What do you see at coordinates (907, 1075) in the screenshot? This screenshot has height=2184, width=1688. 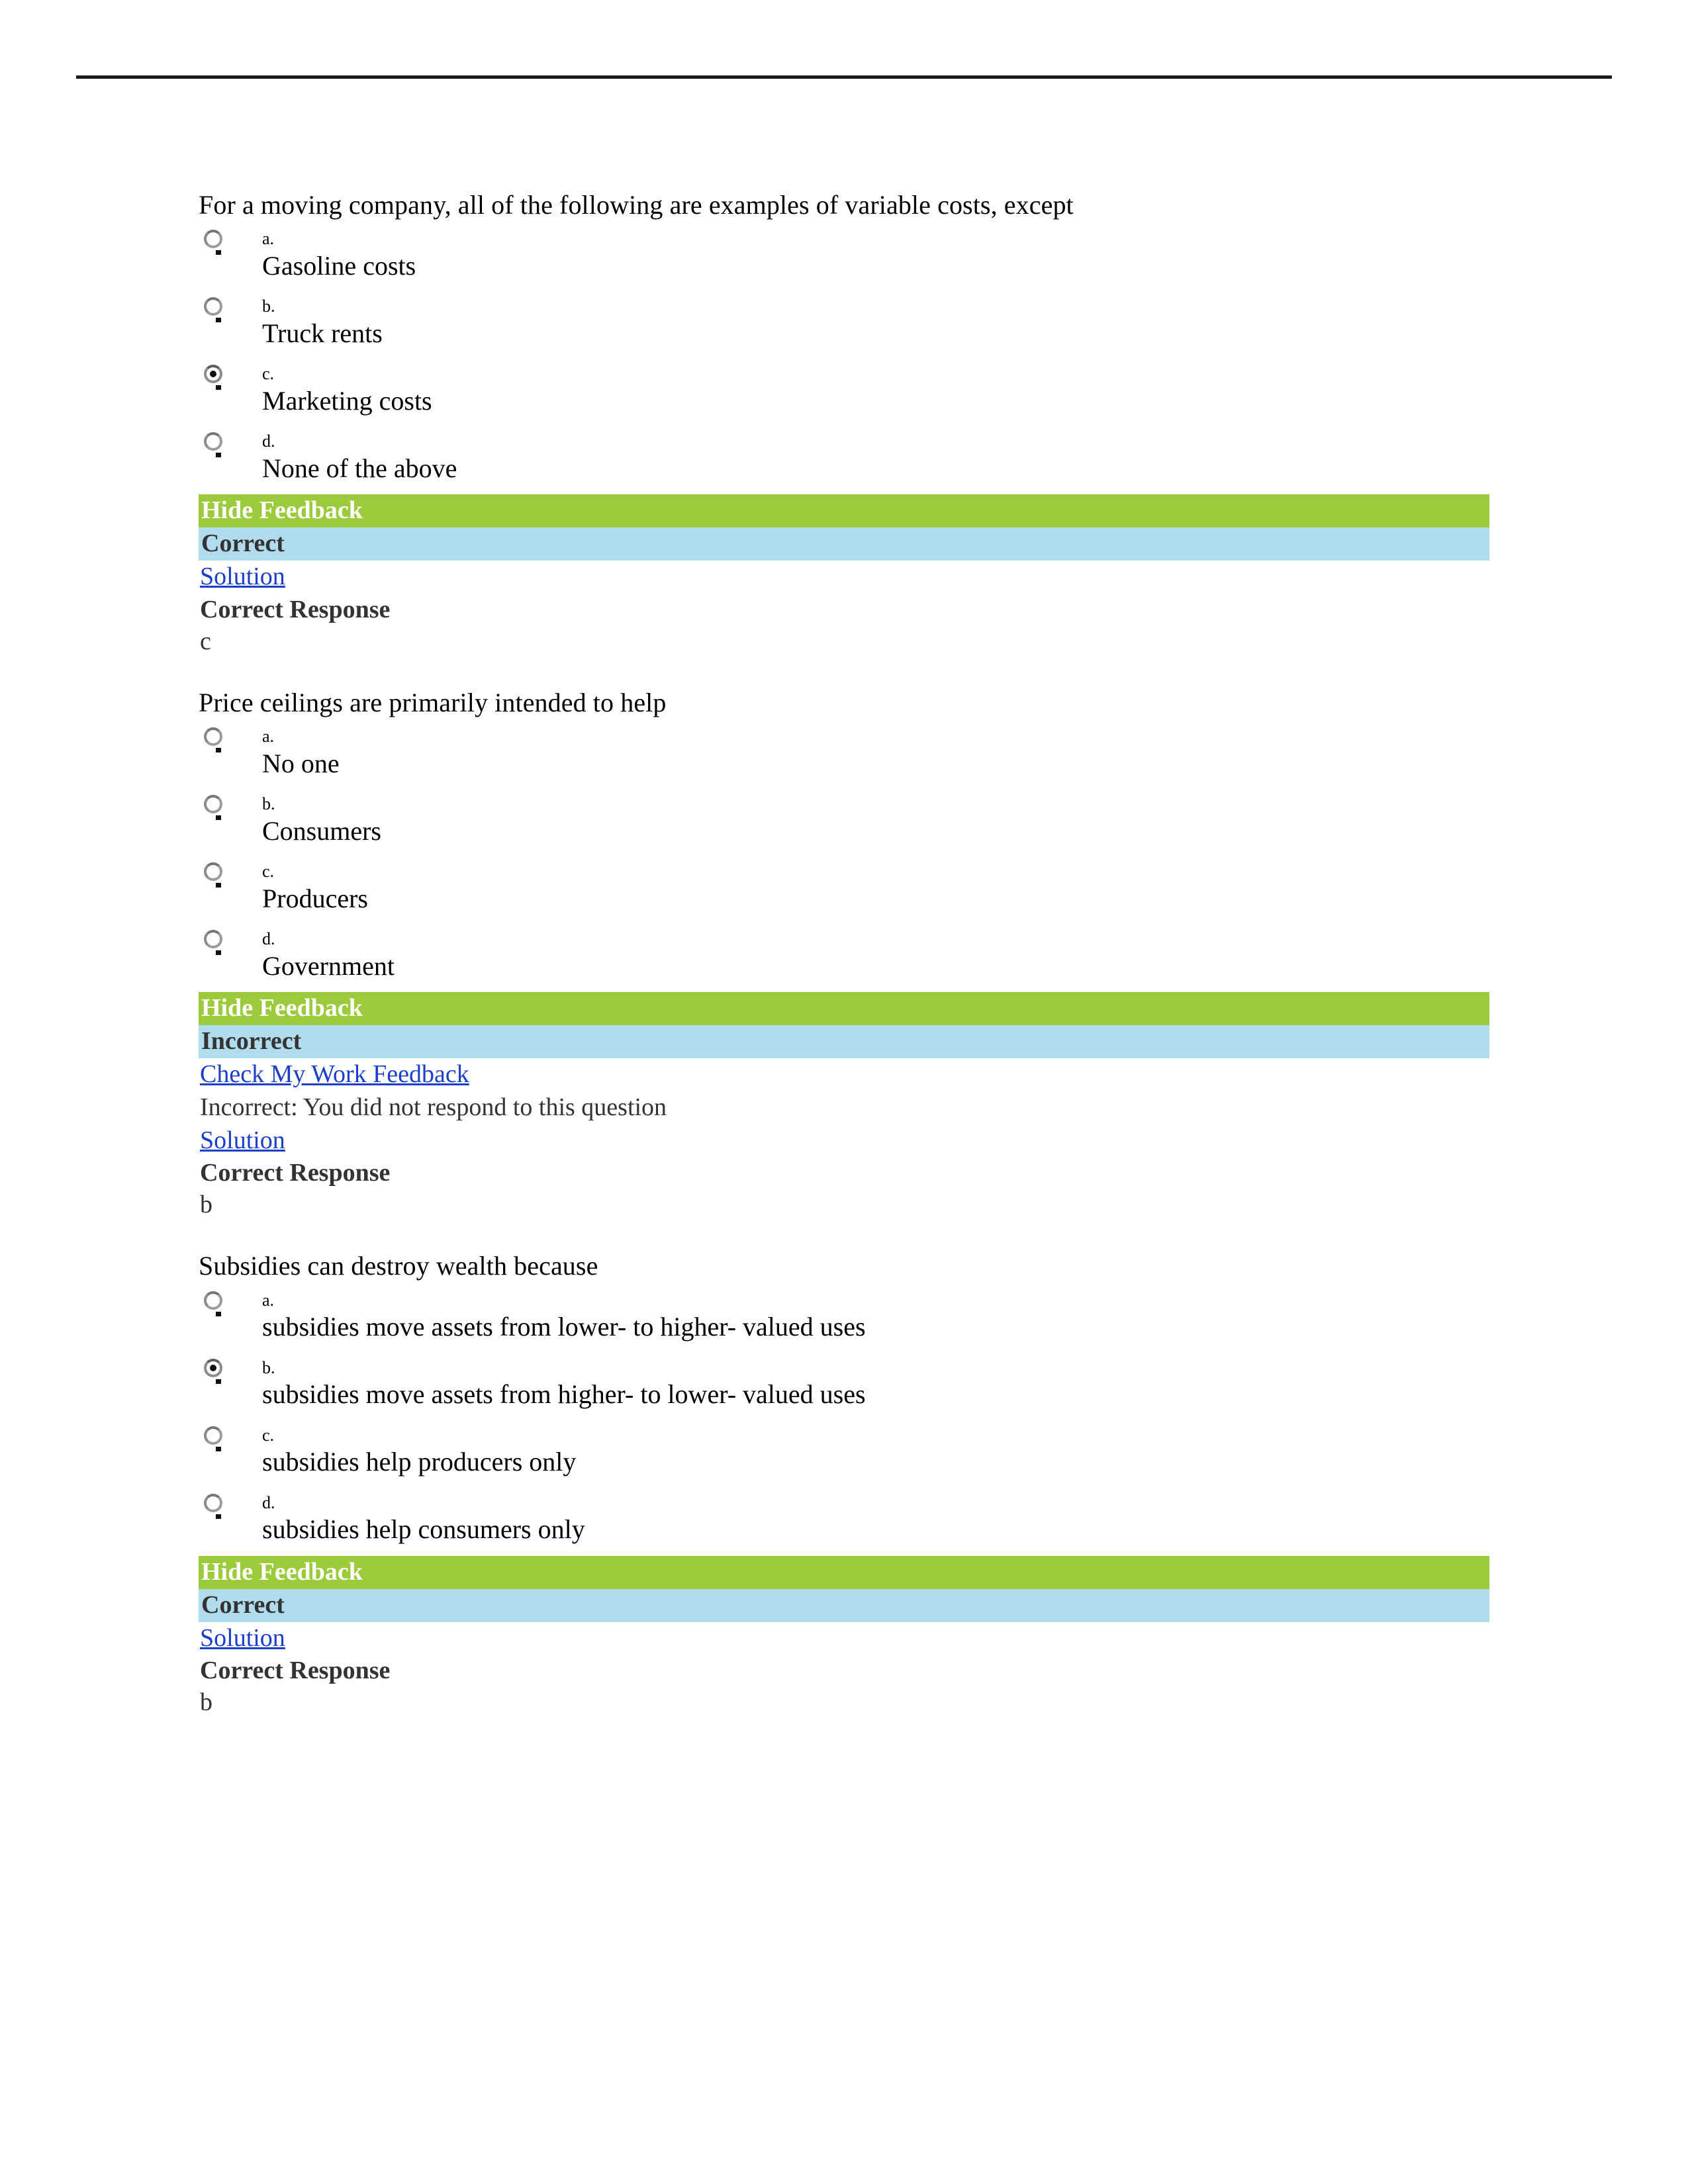 I see `check-my-work-feedback-link: Check My Work Feedback` at bounding box center [907, 1075].